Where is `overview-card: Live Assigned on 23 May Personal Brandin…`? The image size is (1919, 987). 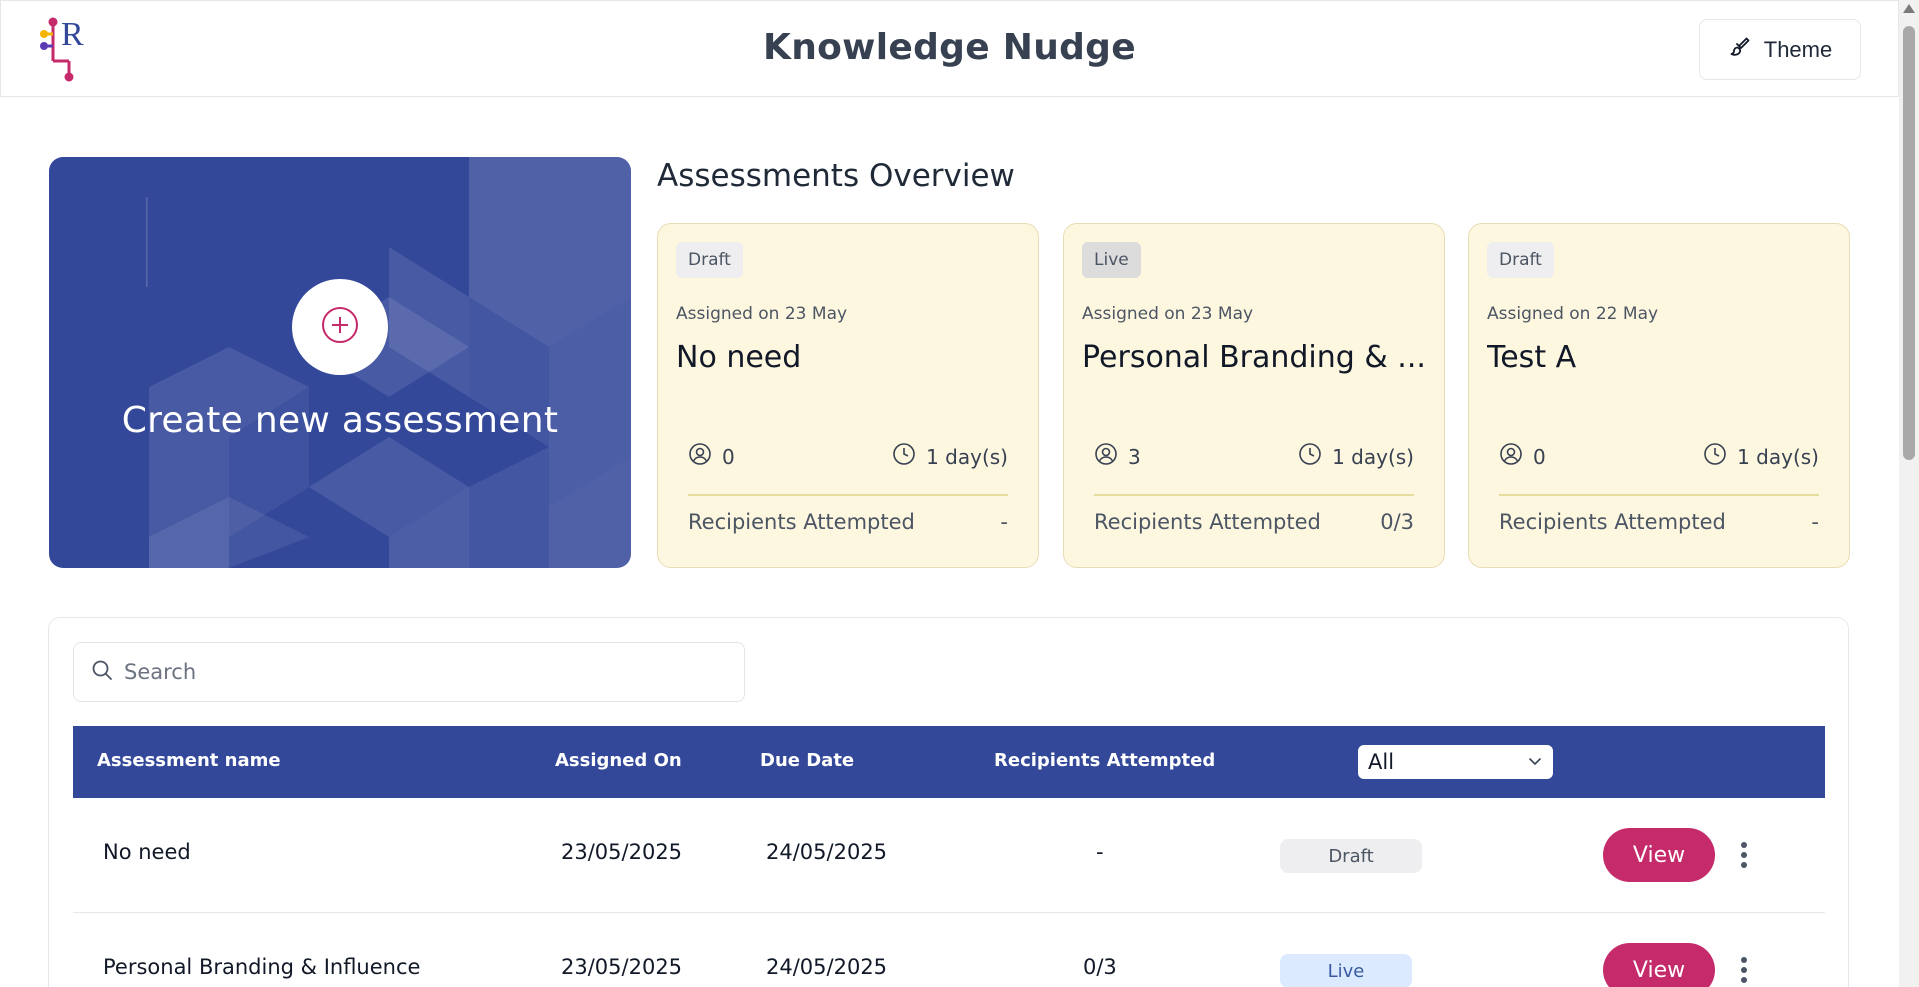 overview-card: Live Assigned on 23 May Personal Brandin… is located at coordinates (1254, 395).